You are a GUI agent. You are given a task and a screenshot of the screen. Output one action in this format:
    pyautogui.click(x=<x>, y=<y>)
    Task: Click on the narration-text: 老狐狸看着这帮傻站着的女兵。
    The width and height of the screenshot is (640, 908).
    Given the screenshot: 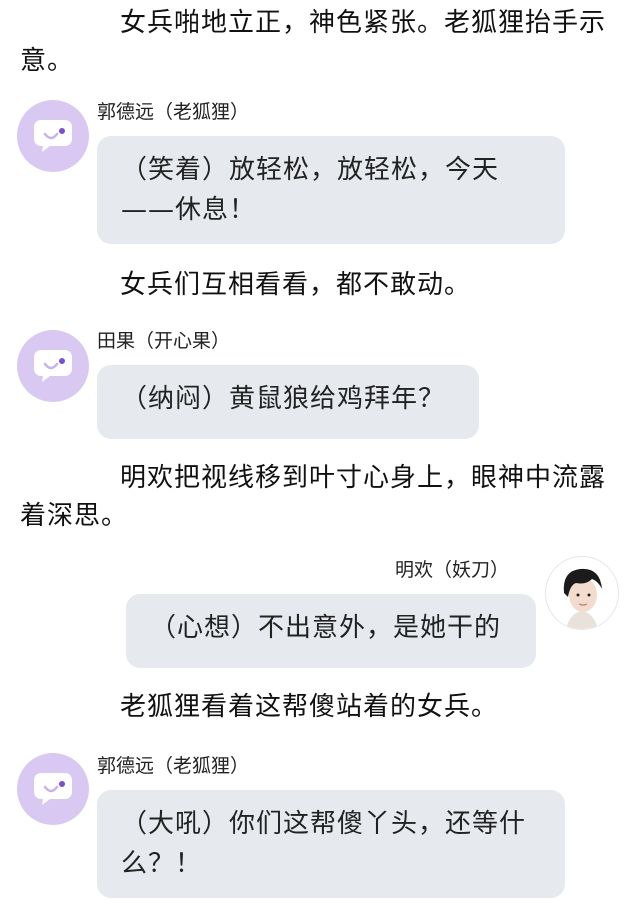 What is the action you would take?
    pyautogui.click(x=309, y=707)
    